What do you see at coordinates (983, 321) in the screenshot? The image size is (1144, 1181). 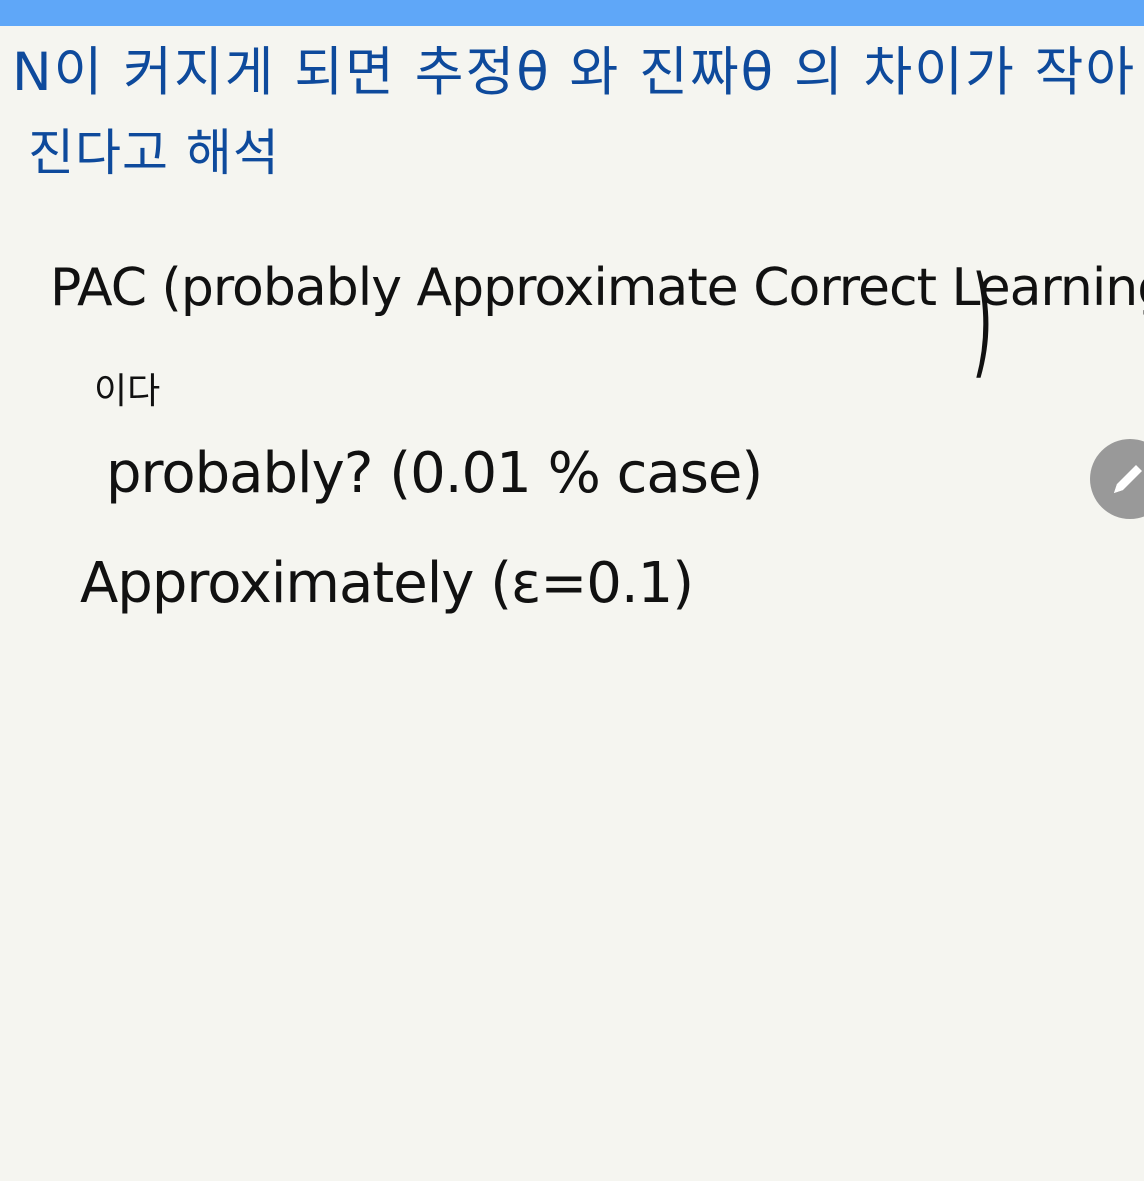 I see `closing-paren: )` at bounding box center [983, 321].